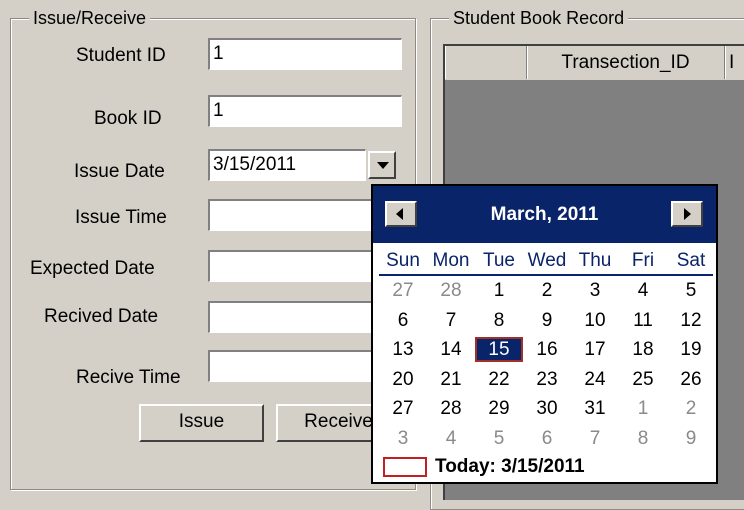 This screenshot has width=744, height=510. What do you see at coordinates (101, 316) in the screenshot?
I see `recived-date-label: Recived Date` at bounding box center [101, 316].